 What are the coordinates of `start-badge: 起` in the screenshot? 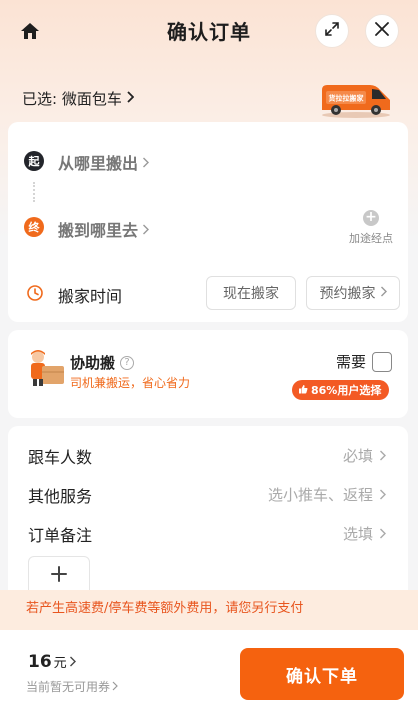 It's located at (34, 161).